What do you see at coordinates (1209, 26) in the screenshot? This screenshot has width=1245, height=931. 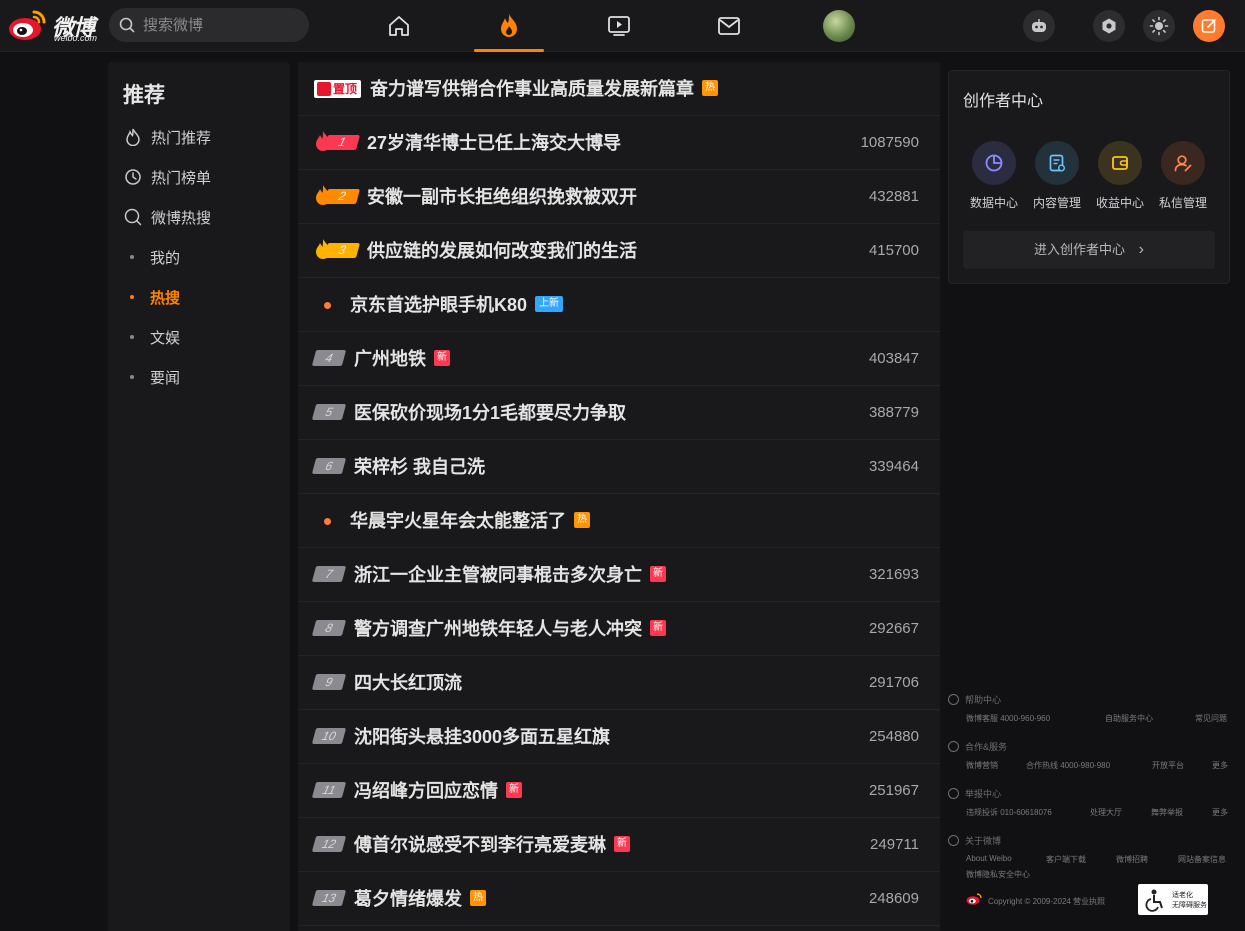 I see `compose-button` at bounding box center [1209, 26].